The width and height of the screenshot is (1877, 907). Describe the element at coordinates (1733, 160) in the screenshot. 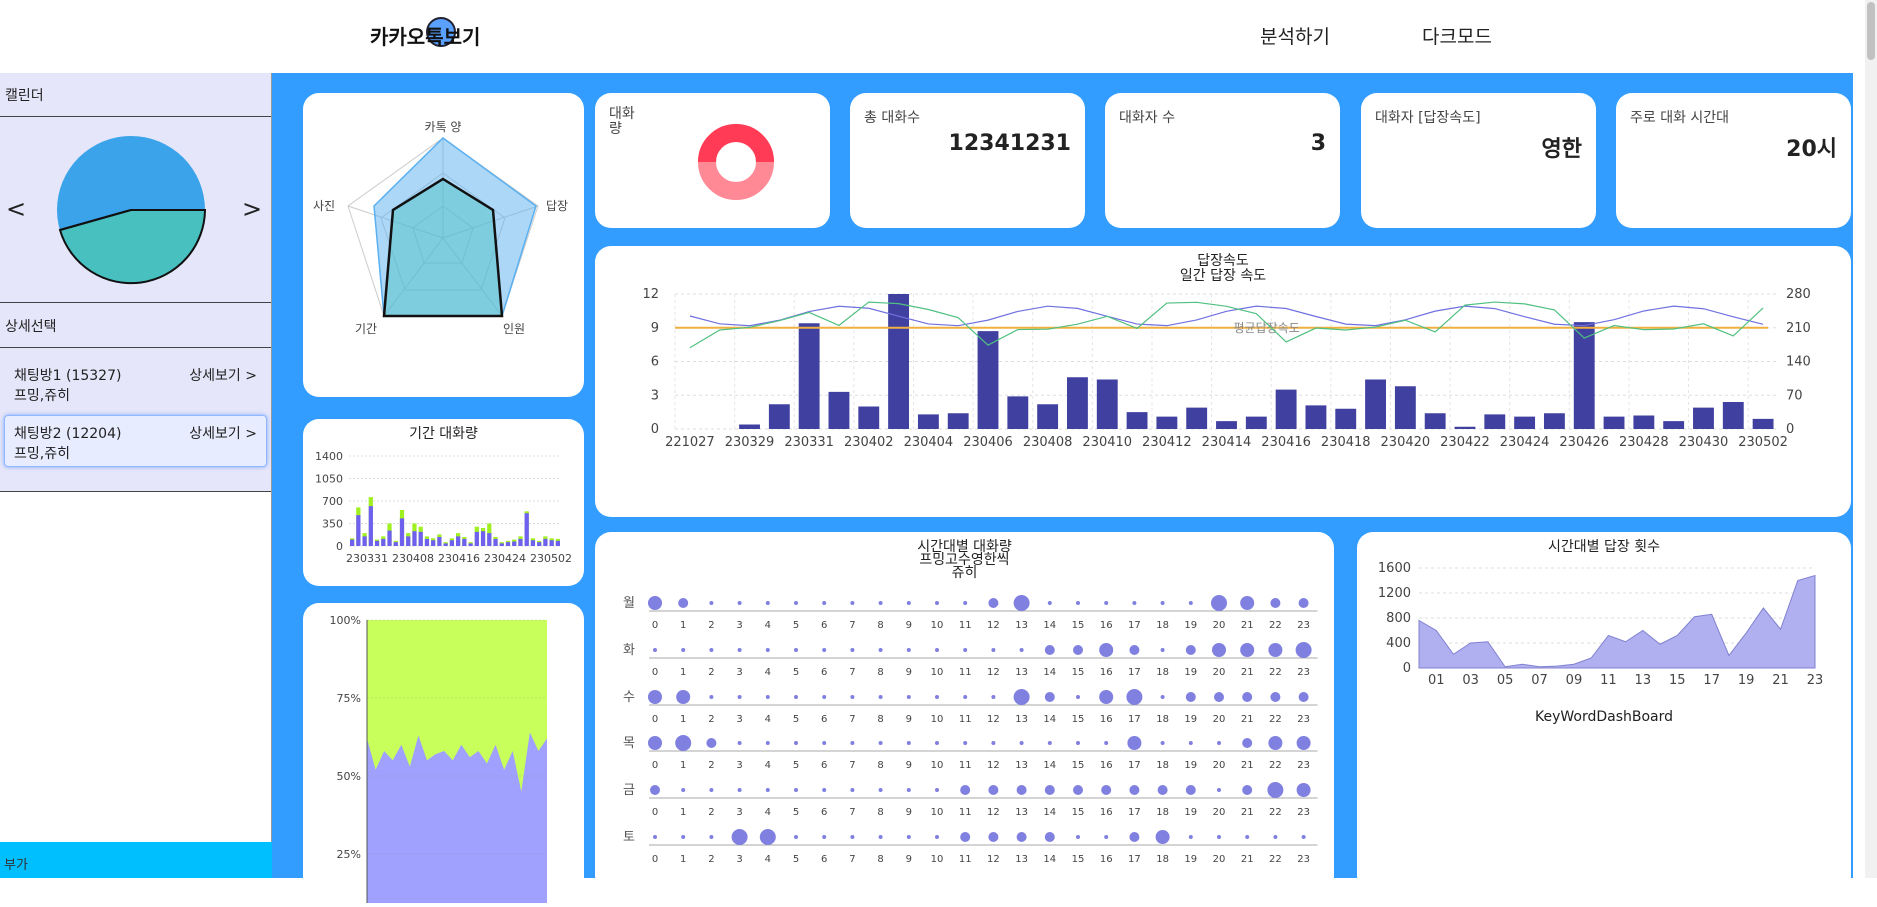

I see `stat-card-peak-time: 주로 대화 시간대 20시` at that location.